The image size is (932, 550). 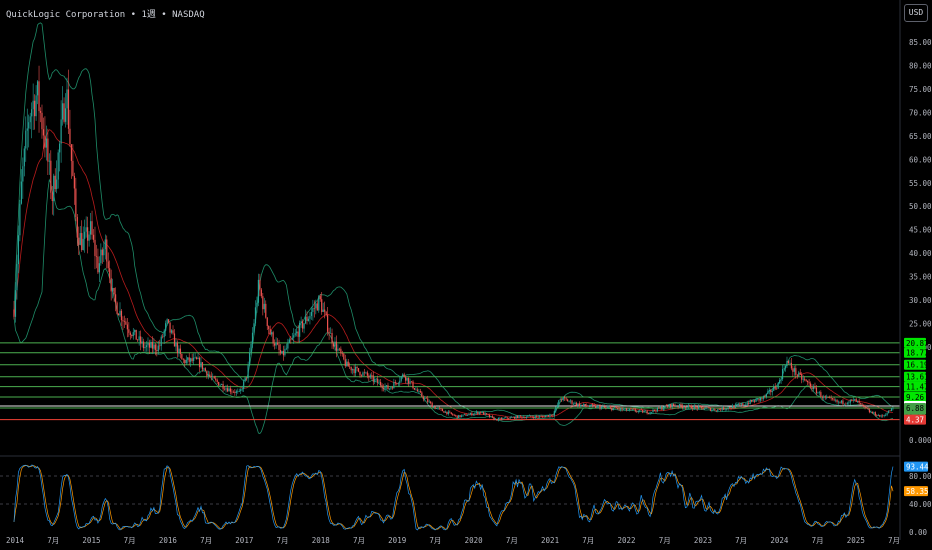 What do you see at coordinates (916, 13) in the screenshot?
I see `currency-button: USD` at bounding box center [916, 13].